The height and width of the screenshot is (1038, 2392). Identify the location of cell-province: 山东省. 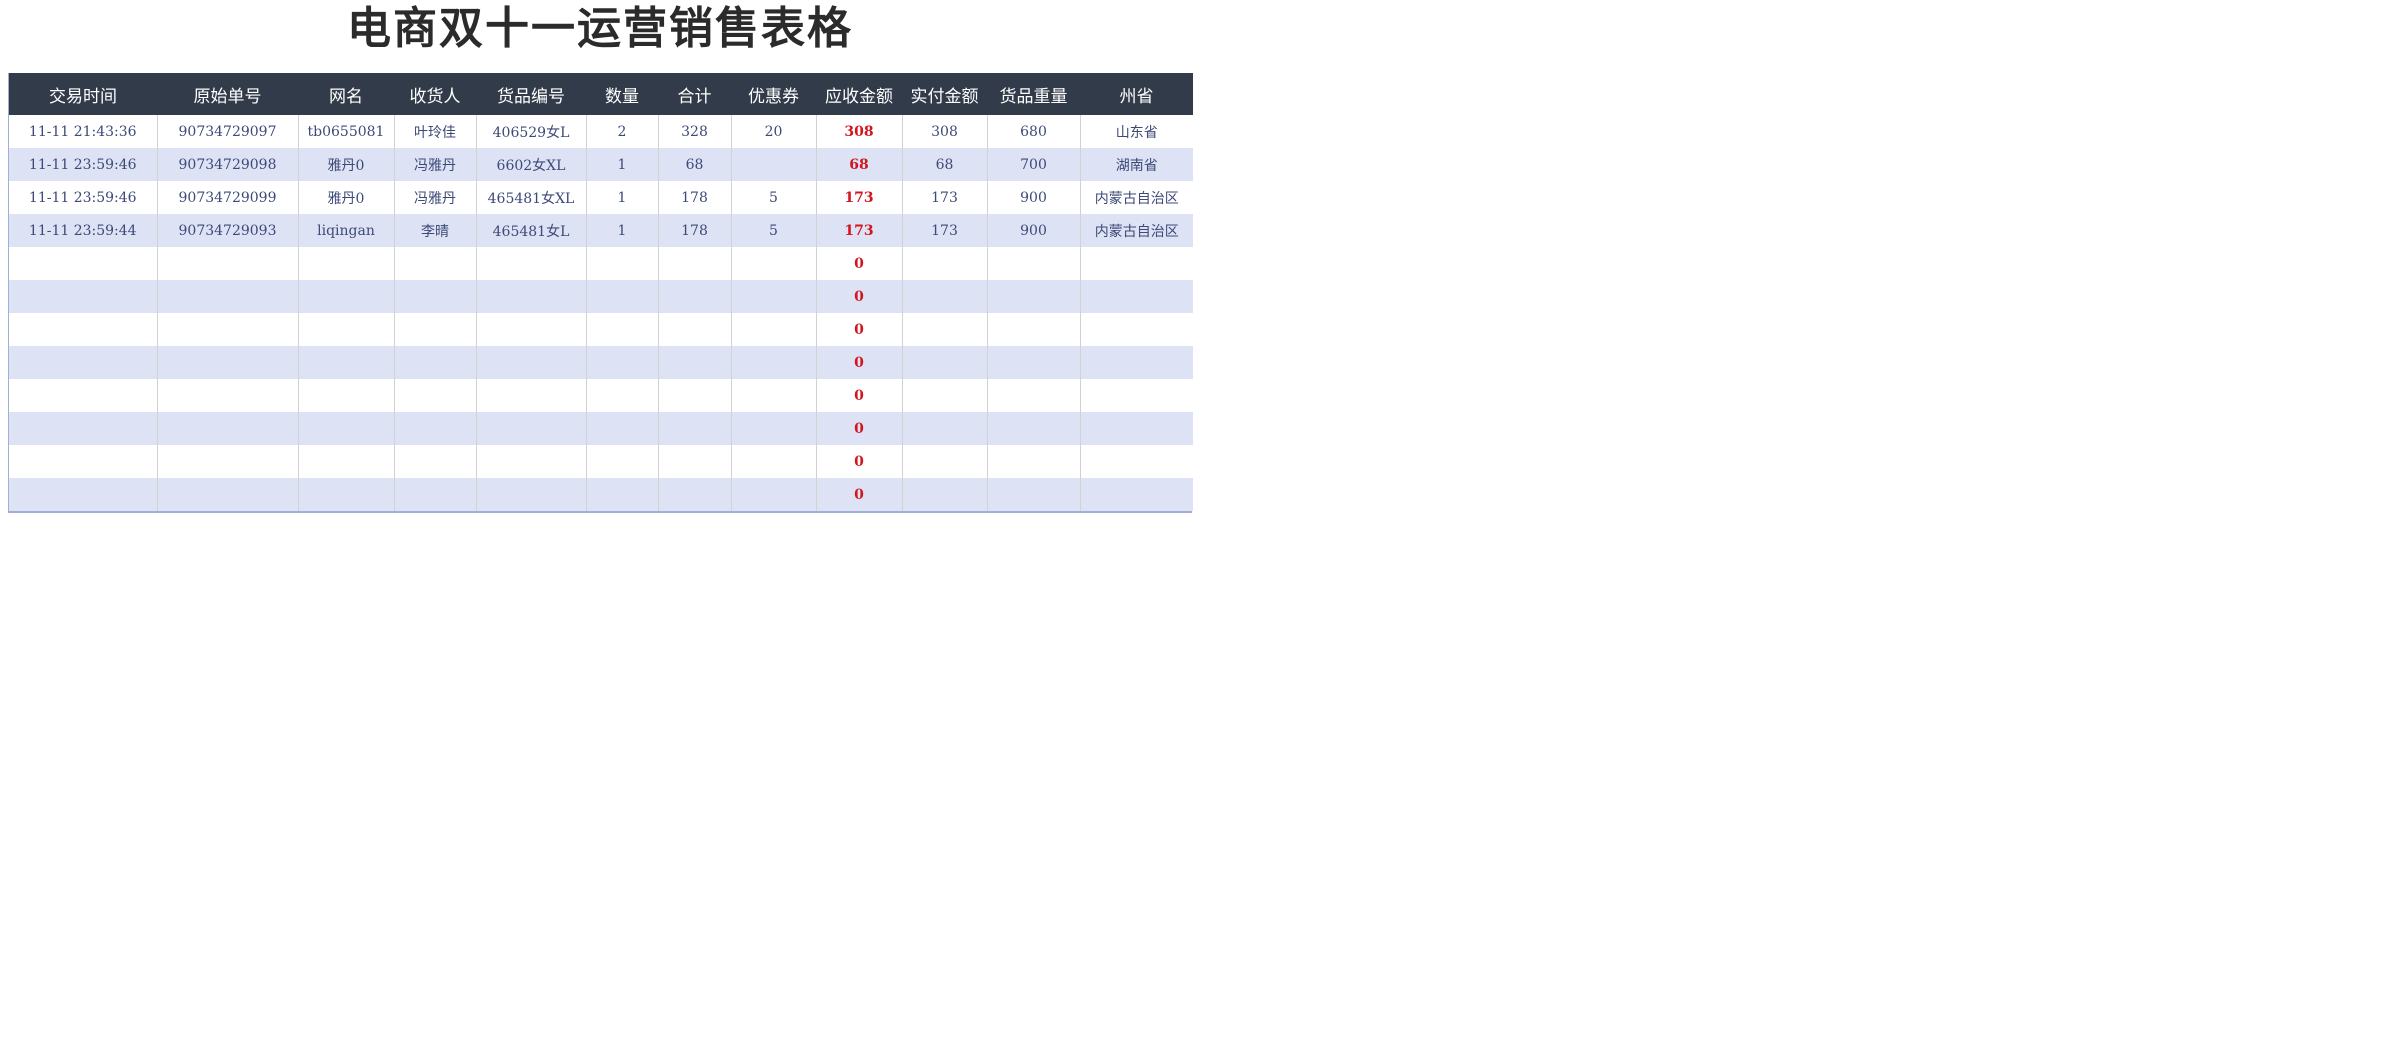
(1136, 131).